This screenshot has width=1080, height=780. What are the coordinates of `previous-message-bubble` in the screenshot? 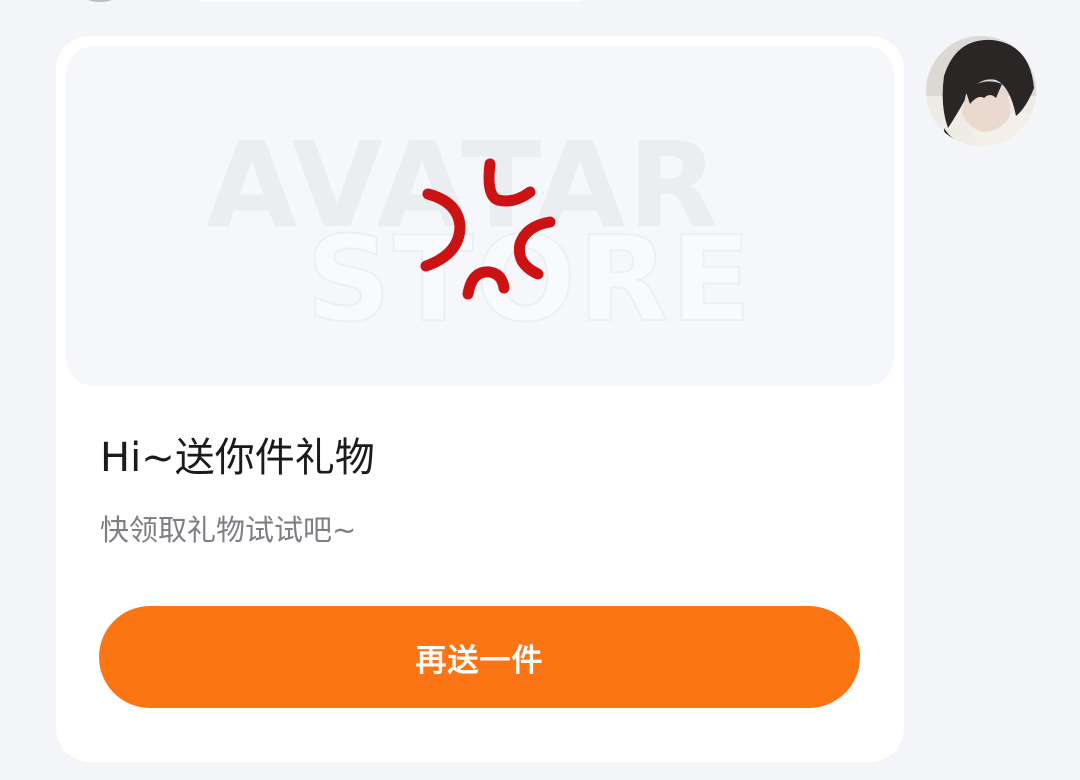 It's located at (390, 1).